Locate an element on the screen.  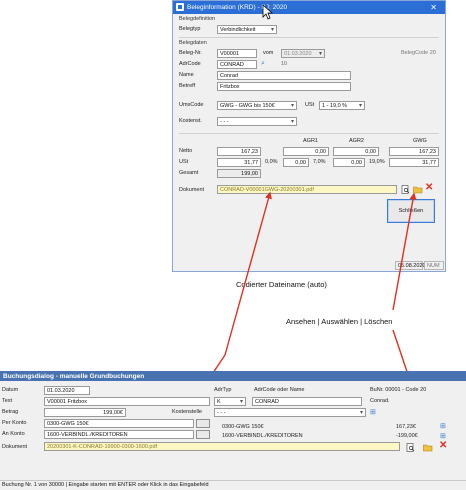
kostenstelle-lookup-icon: ⊞ is located at coordinates (373, 412).